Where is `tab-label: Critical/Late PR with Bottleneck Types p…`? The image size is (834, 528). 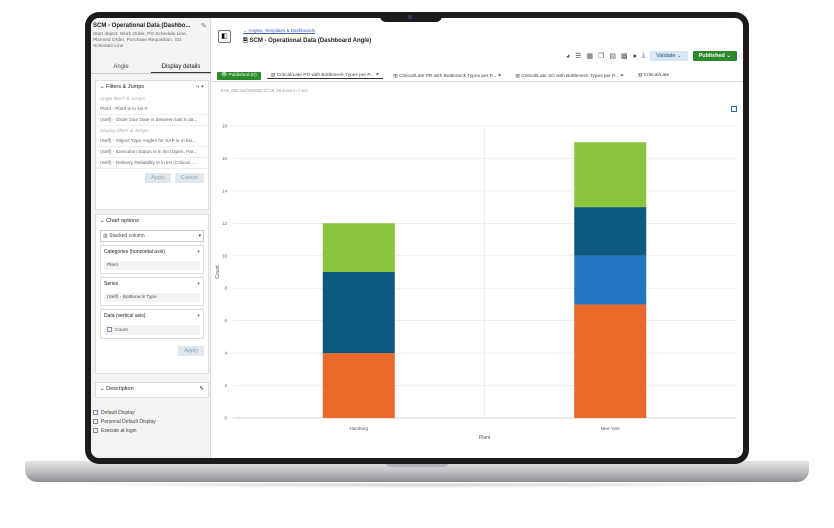 tab-label: Critical/Late PR with Bottleneck Types p… is located at coordinates (448, 76).